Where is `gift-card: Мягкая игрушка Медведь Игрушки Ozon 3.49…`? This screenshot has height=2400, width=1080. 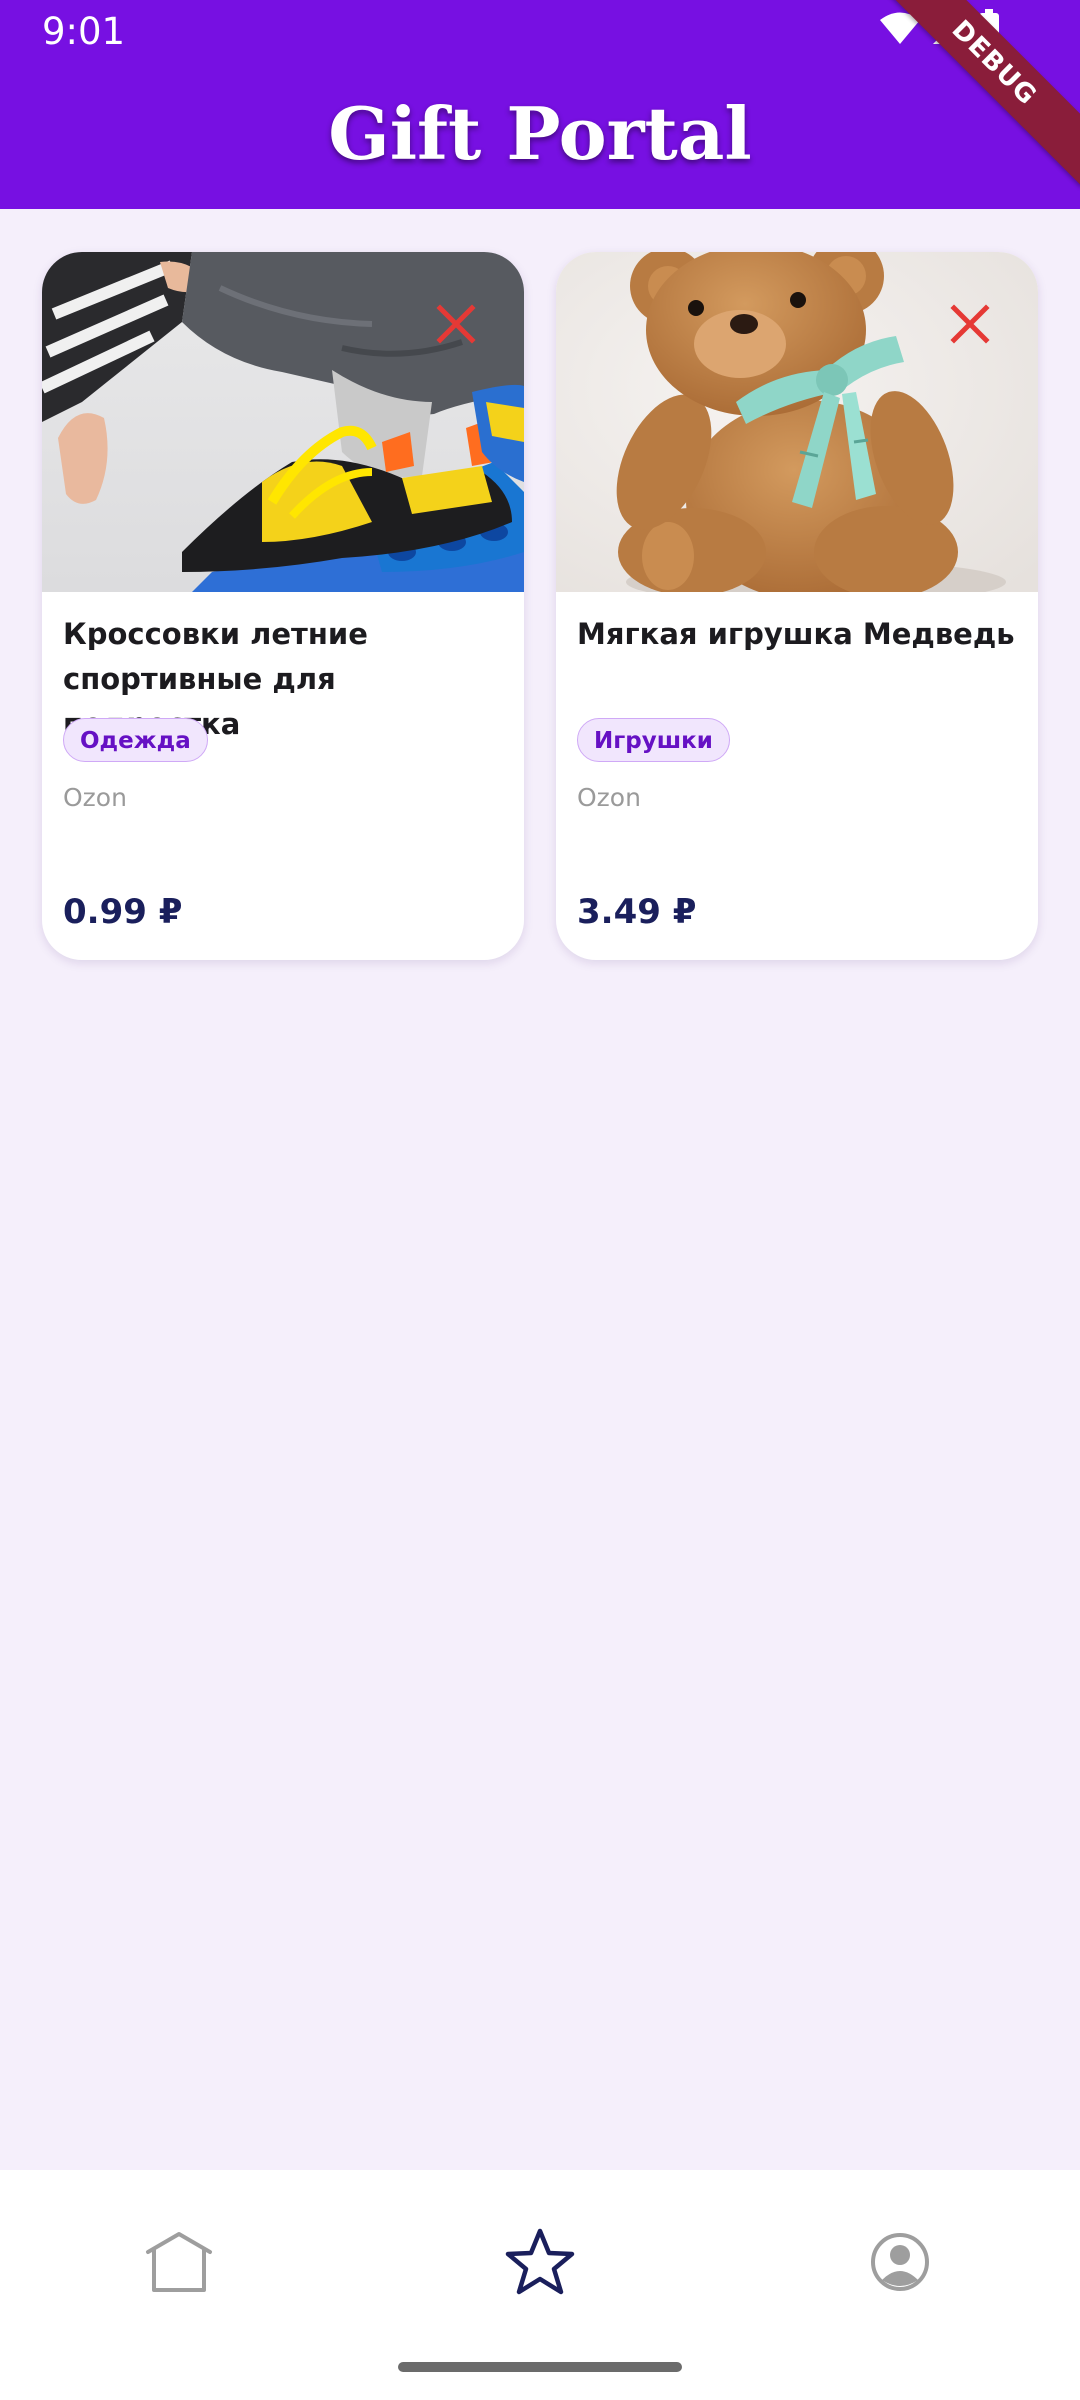 gift-card: Мягкая игрушка Медведь Игрушки Ozon 3.49… is located at coordinates (797, 606).